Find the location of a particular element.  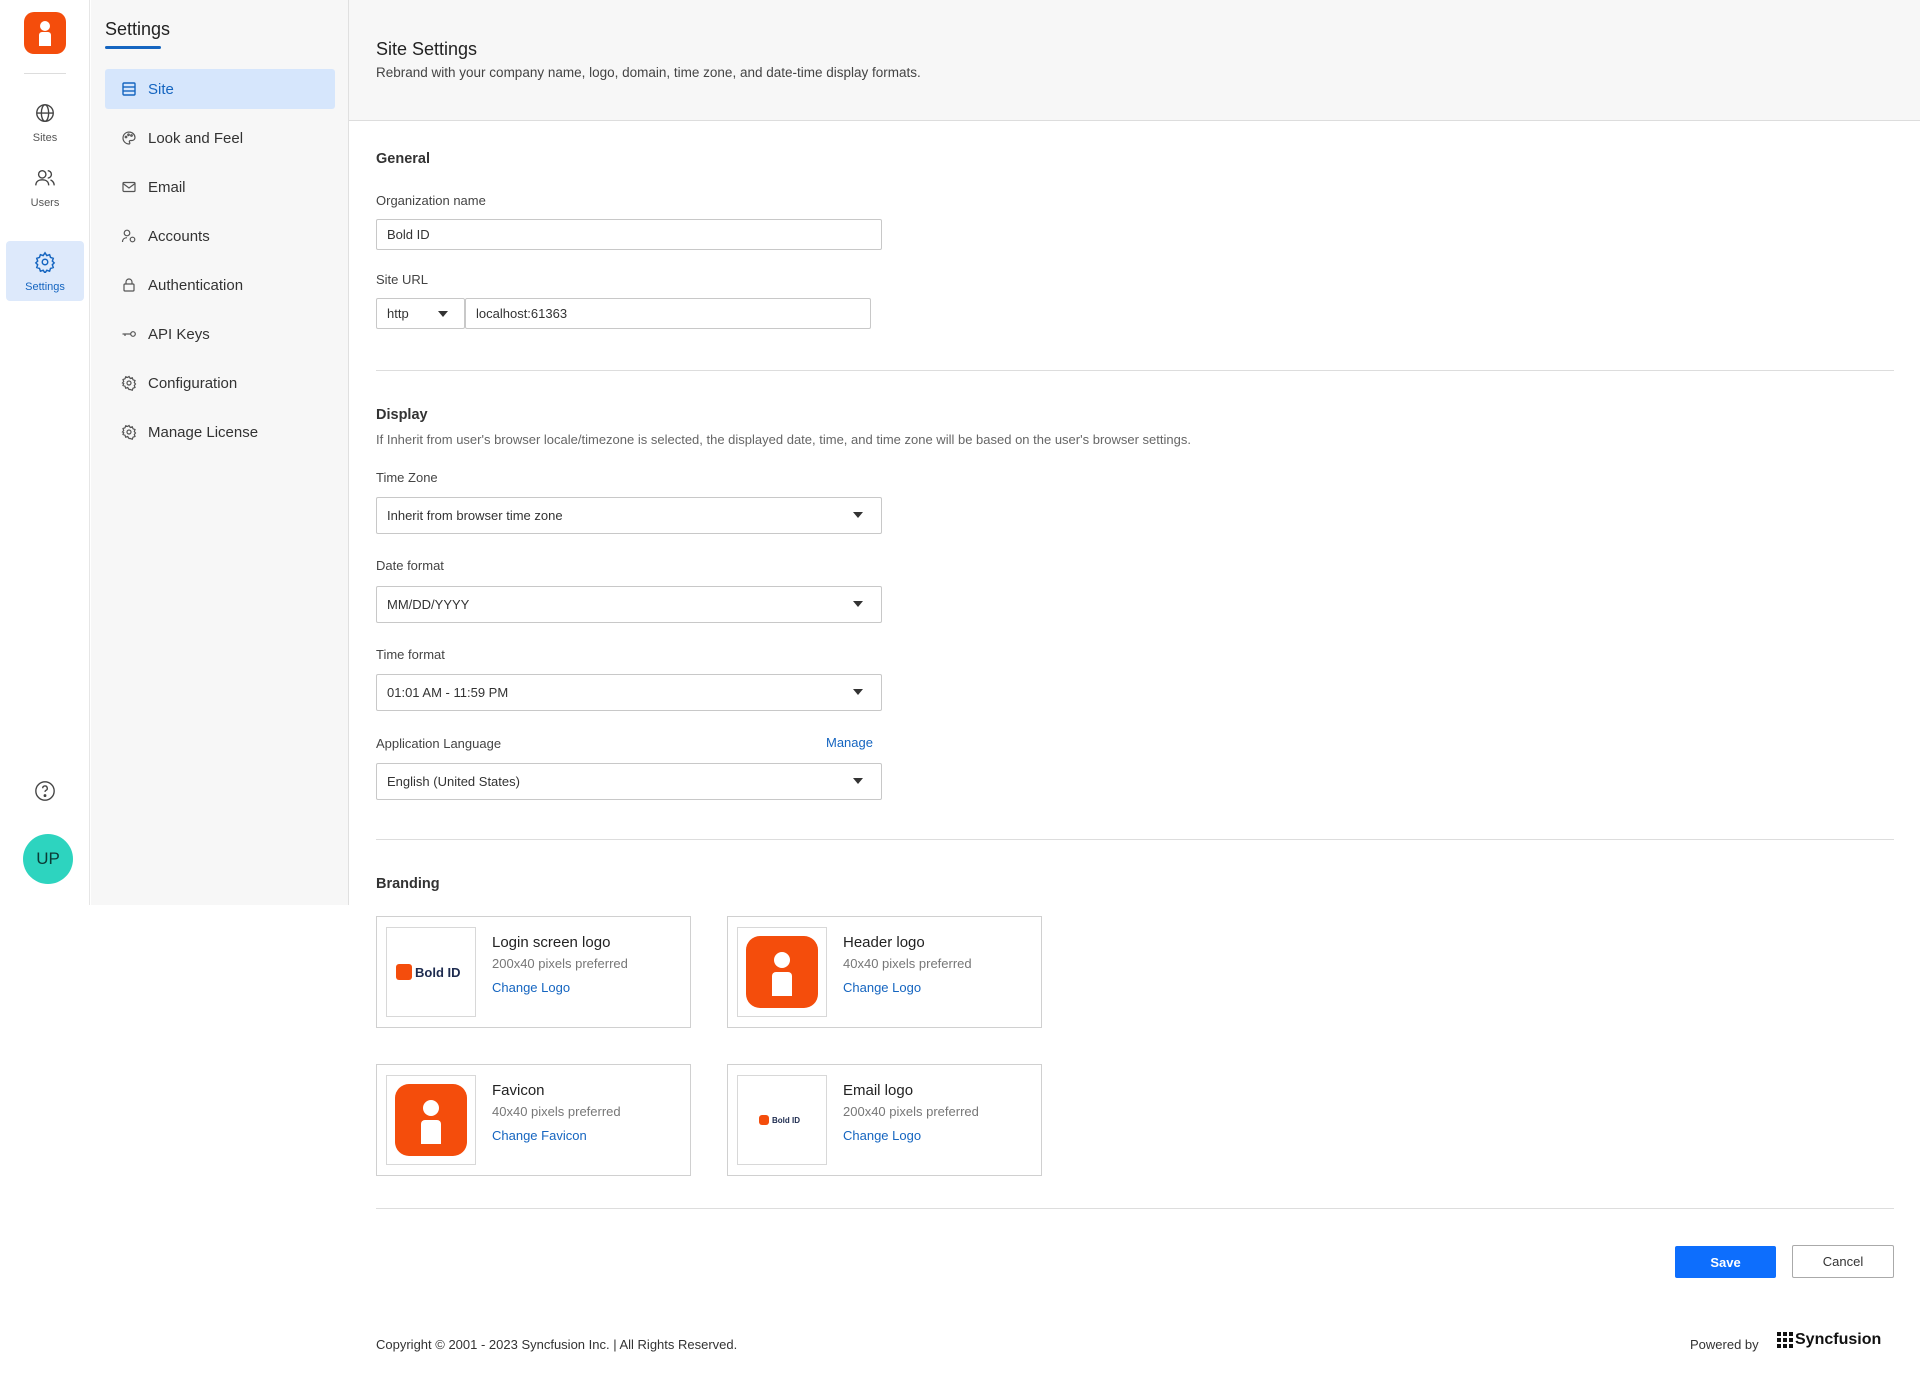

timezone-value: Inherit from browser time zone is located at coordinates (475, 515).